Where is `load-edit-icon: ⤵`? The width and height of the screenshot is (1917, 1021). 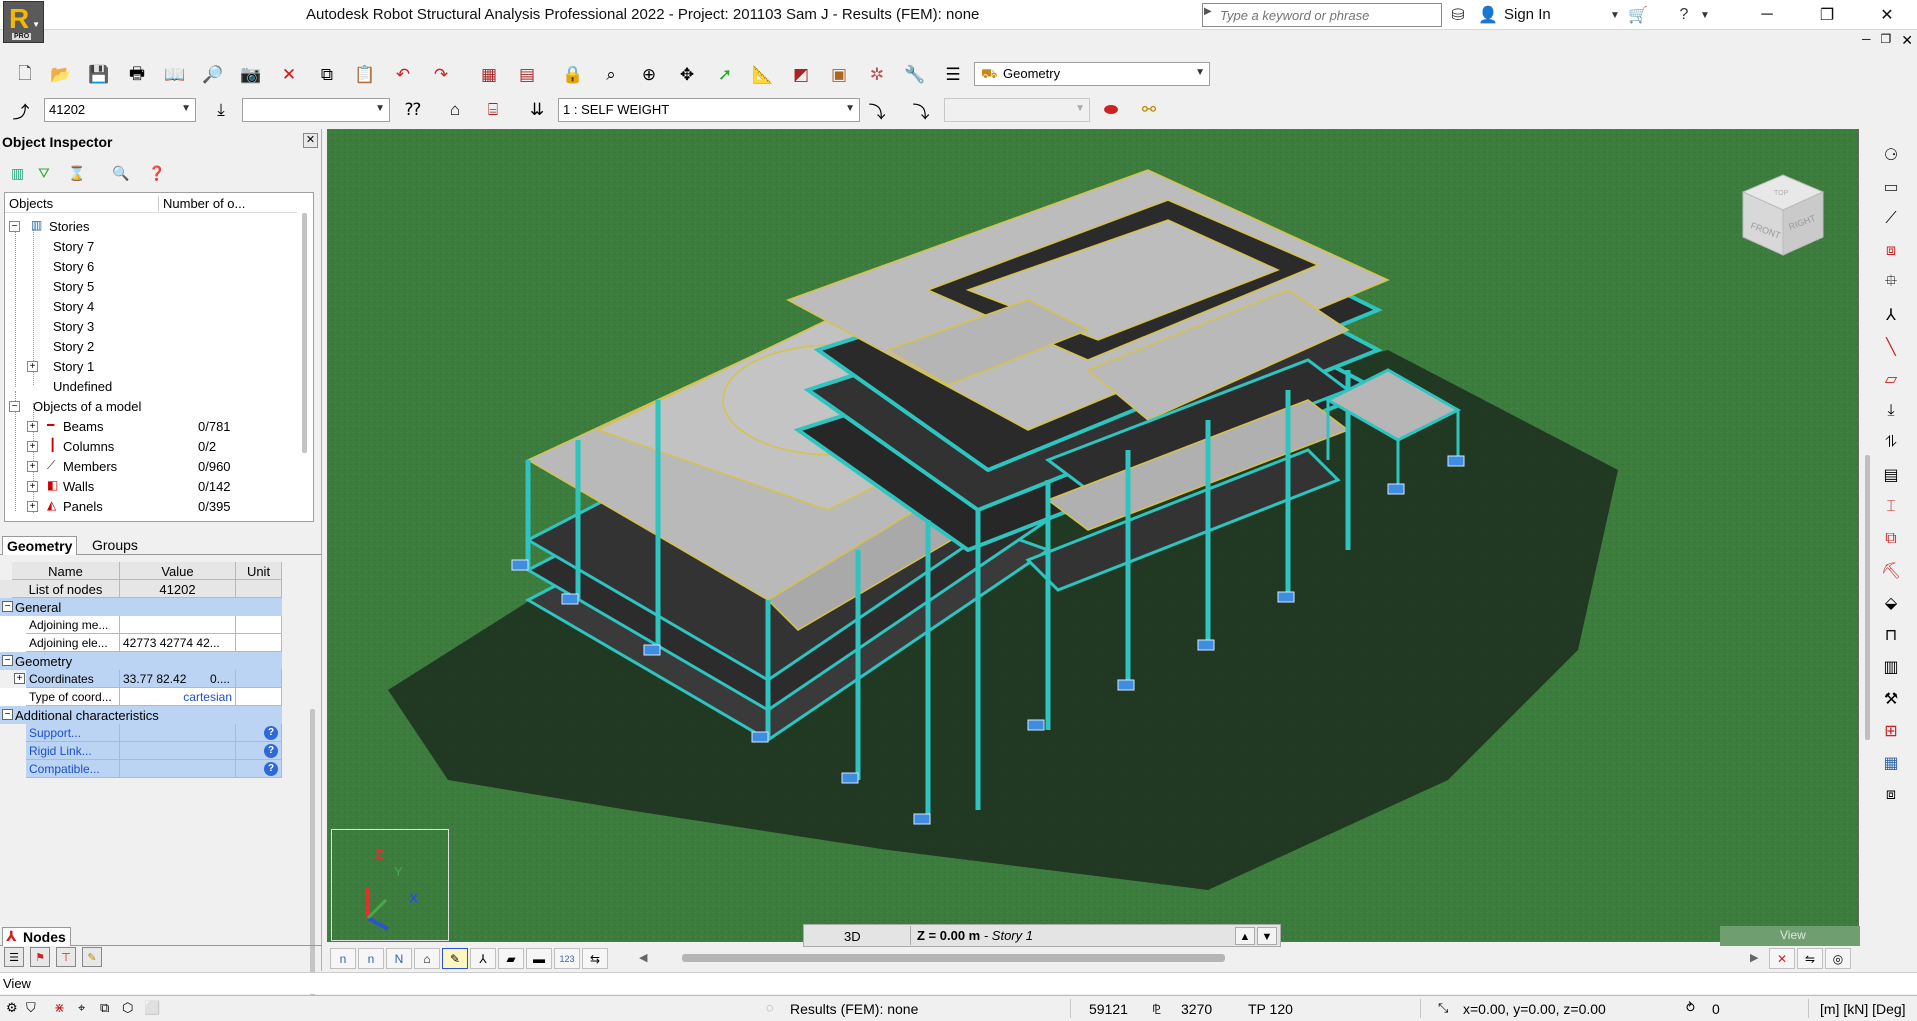
load-edit-icon: ⤵ is located at coordinates (921, 110).